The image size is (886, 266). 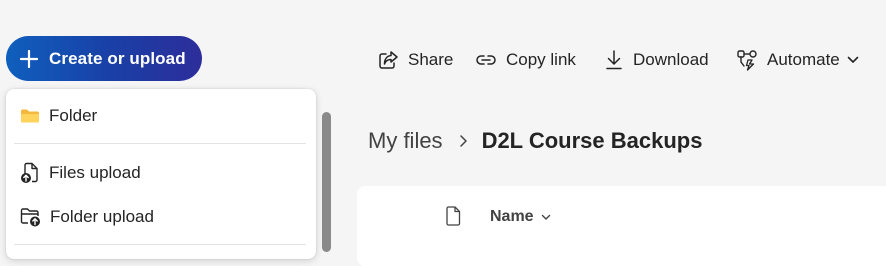 What do you see at coordinates (30, 116) in the screenshot?
I see `folder-icon` at bounding box center [30, 116].